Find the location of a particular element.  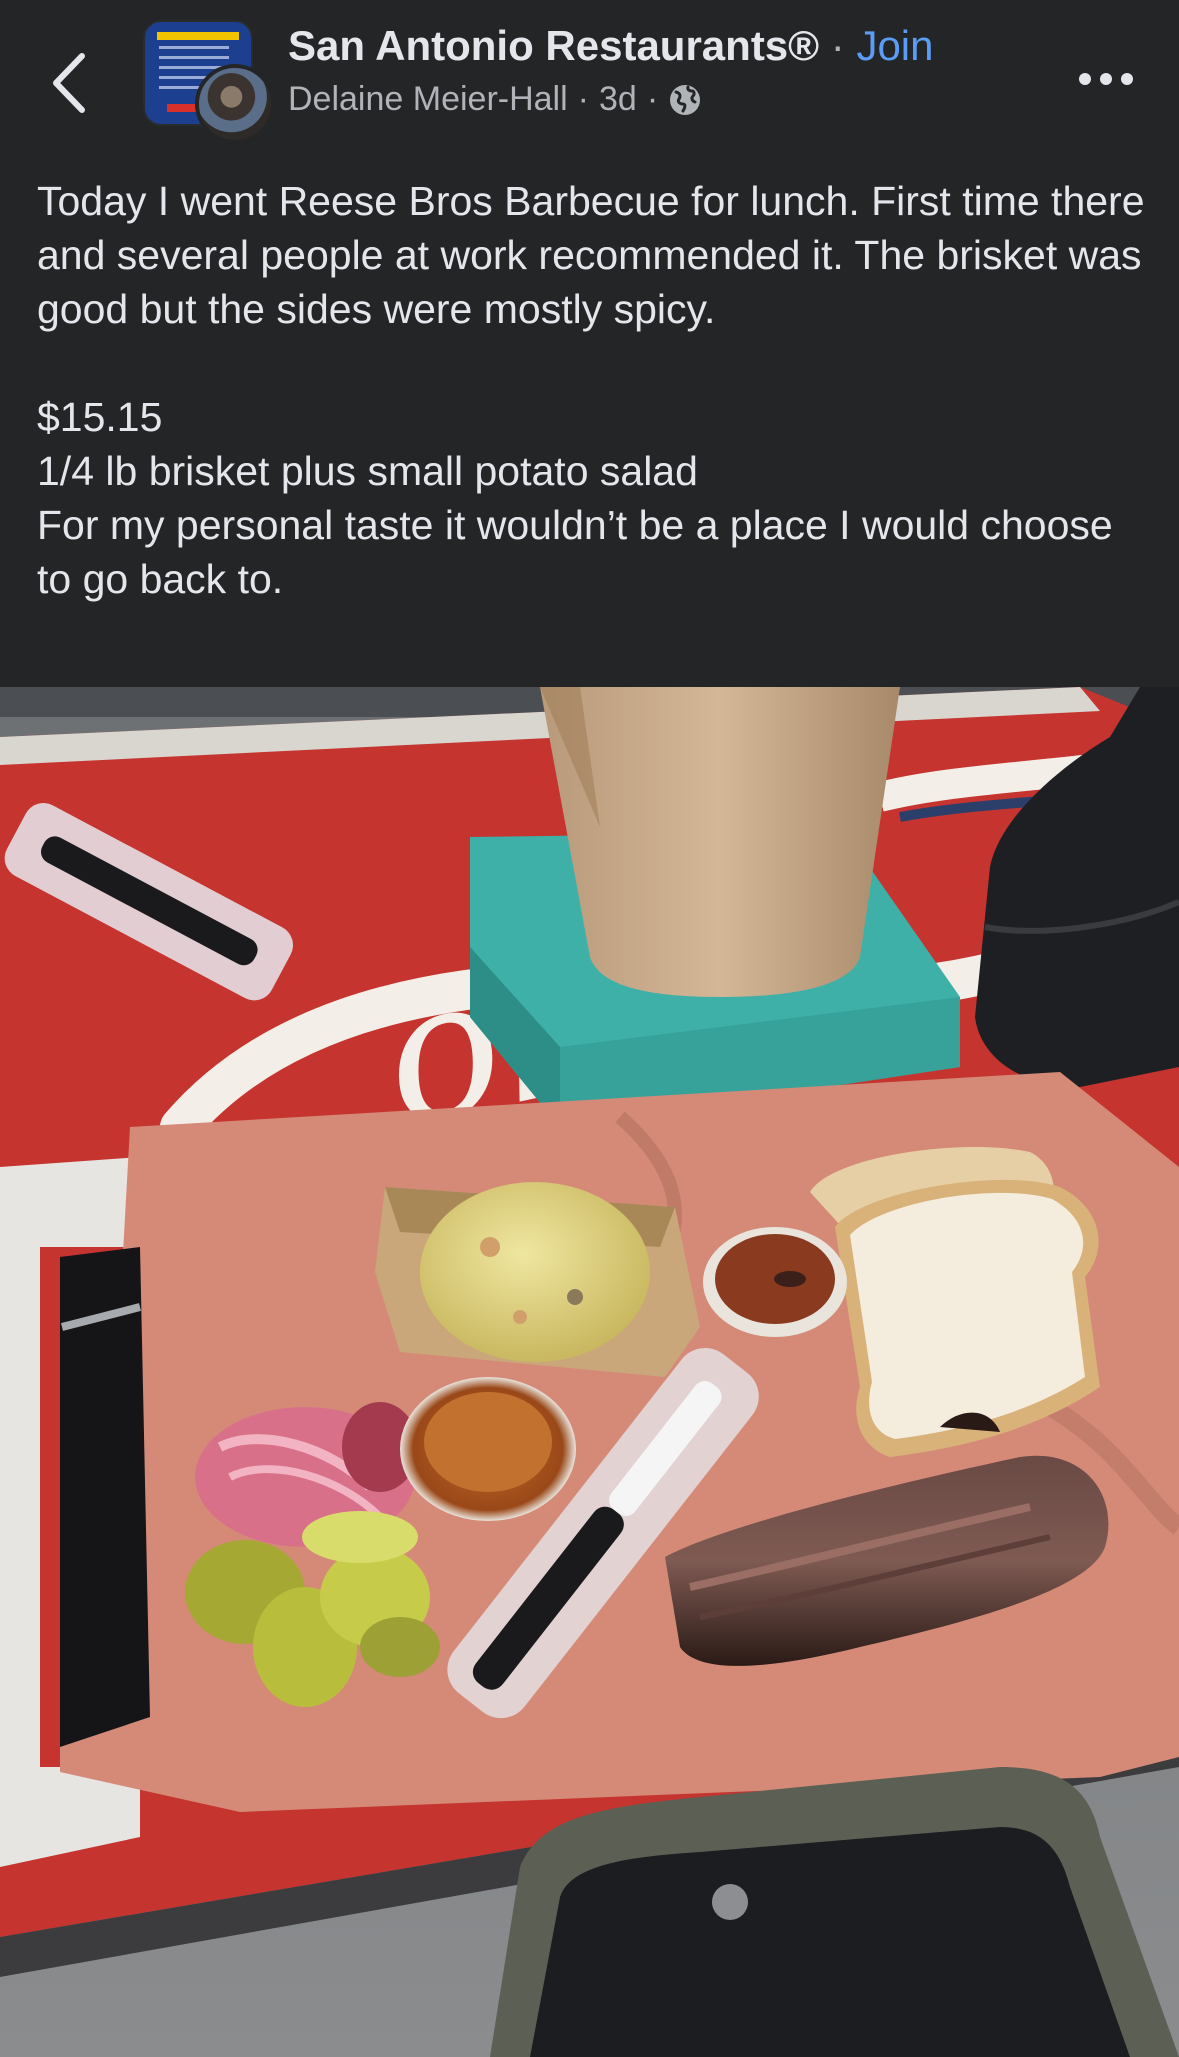

post-price: $15.15 is located at coordinates (100, 417).